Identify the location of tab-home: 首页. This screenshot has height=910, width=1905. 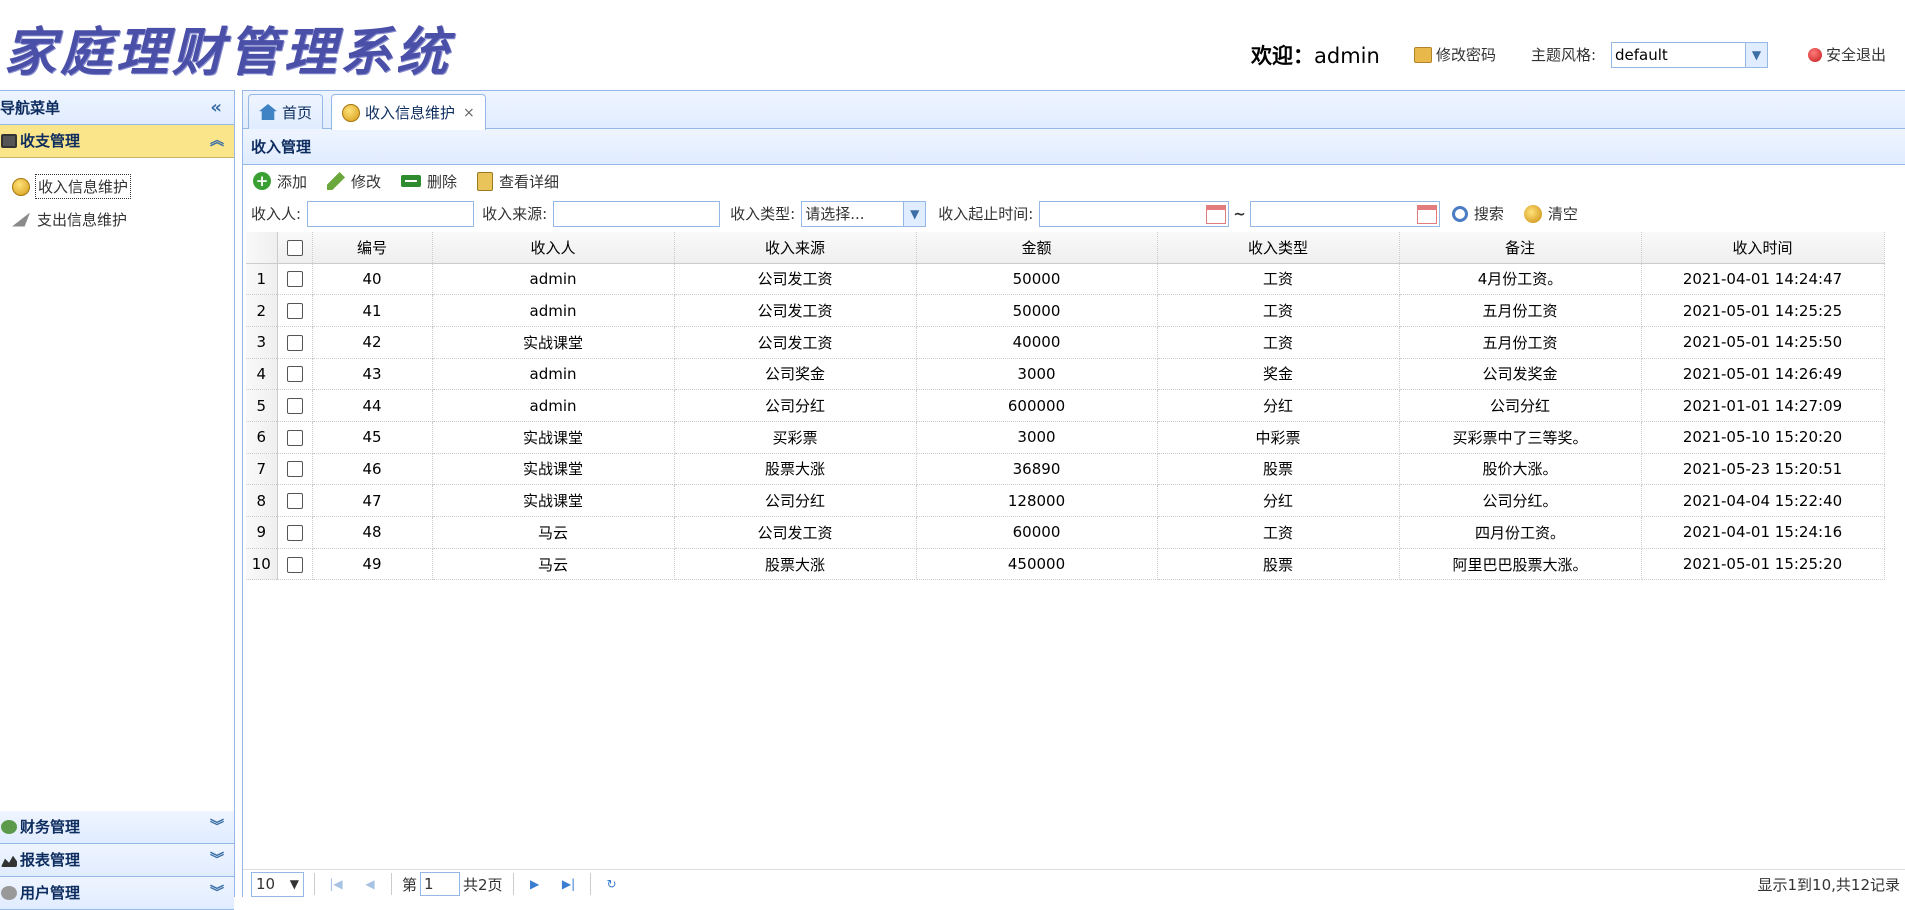
(286, 111).